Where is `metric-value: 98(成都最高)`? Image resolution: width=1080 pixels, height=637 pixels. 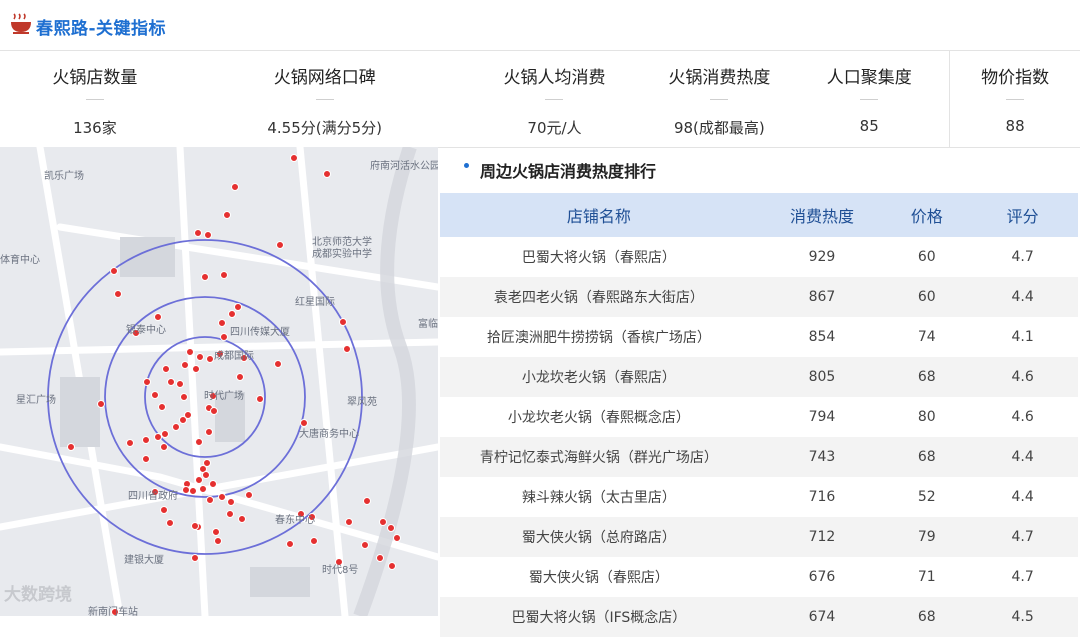
metric-value: 98(成都最高) is located at coordinates (719, 128).